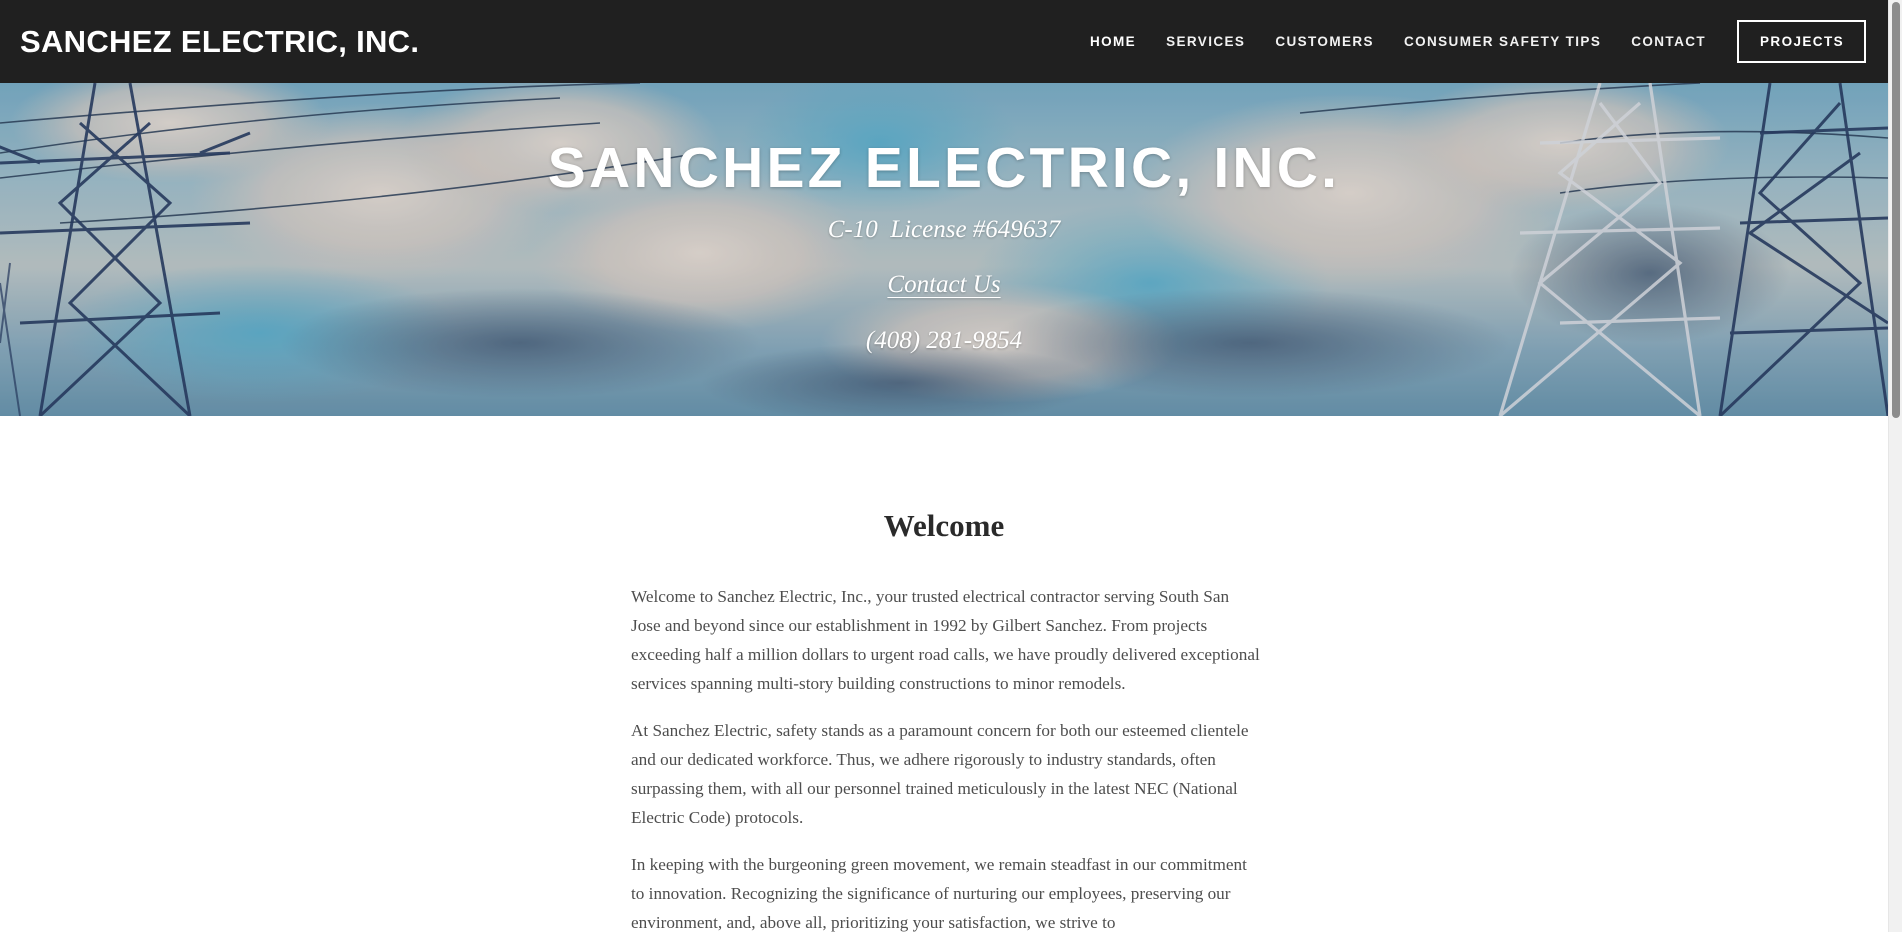 The image size is (1902, 932). Describe the element at coordinates (944, 340) in the screenshot. I see `phone-number: (408) 281-9854` at that location.